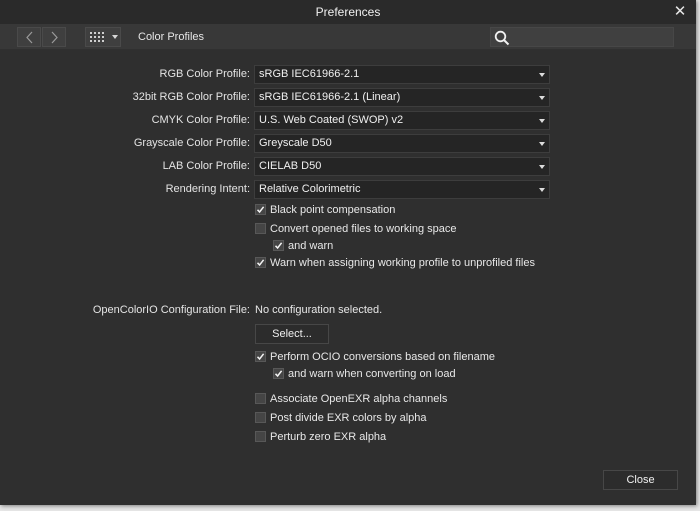  I want to click on checkbox-label: Convert opened files to working space, so click(363, 229).